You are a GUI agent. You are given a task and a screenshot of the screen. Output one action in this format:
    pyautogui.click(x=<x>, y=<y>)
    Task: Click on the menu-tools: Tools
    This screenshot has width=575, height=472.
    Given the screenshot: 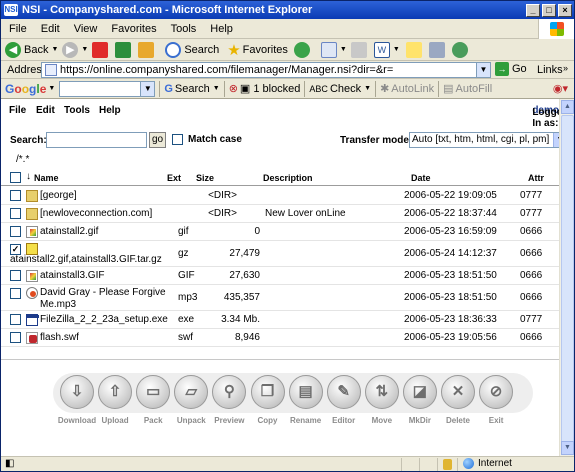 What is the action you would take?
    pyautogui.click(x=183, y=29)
    